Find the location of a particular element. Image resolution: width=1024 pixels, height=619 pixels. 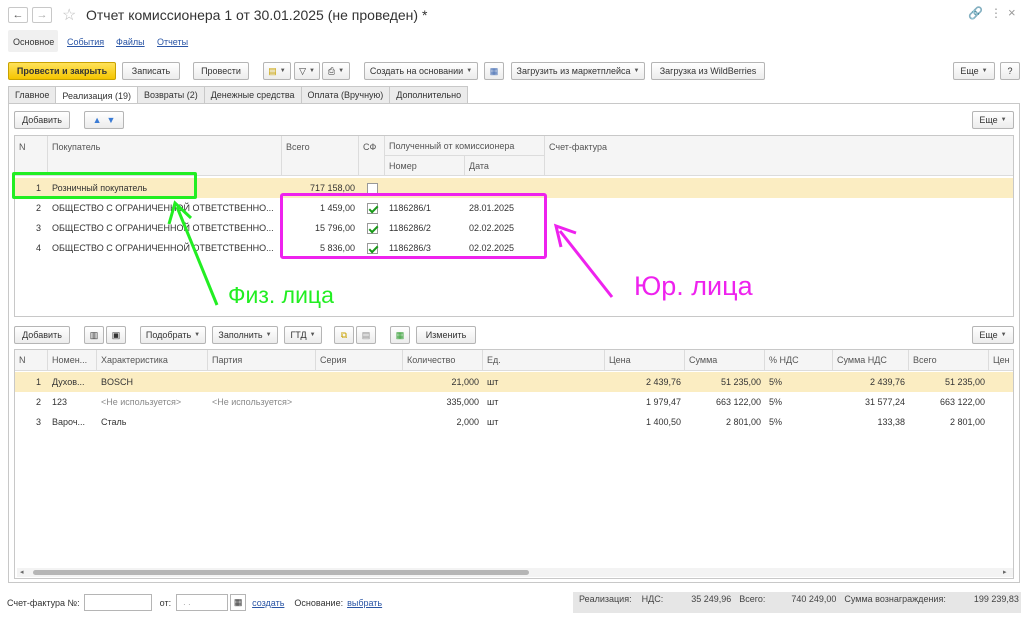

table-icon: ▦ is located at coordinates (400, 334).